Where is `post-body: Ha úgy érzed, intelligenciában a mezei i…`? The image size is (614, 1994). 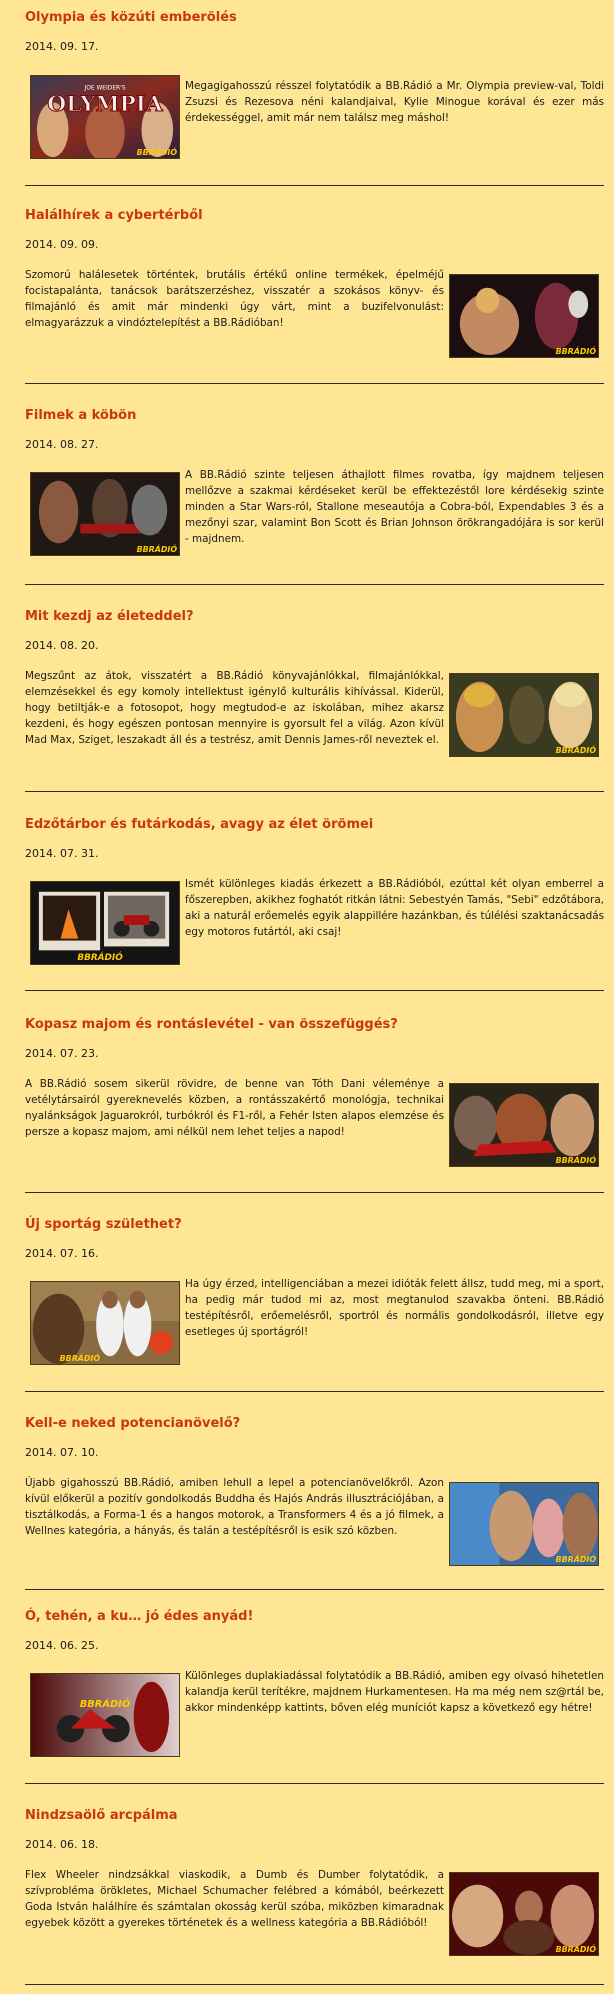 post-body: Ha úgy érzed, intelligenciában a mezei i… is located at coordinates (394, 1308).